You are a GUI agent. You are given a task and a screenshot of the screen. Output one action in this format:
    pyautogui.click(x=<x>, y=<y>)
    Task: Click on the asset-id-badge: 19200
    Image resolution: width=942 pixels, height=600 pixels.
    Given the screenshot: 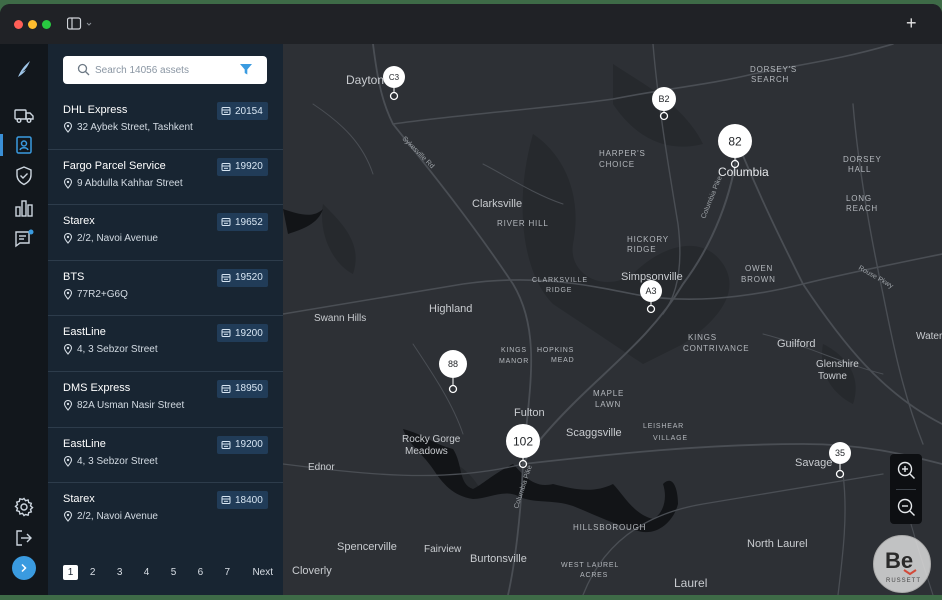 What is the action you would take?
    pyautogui.click(x=242, y=444)
    